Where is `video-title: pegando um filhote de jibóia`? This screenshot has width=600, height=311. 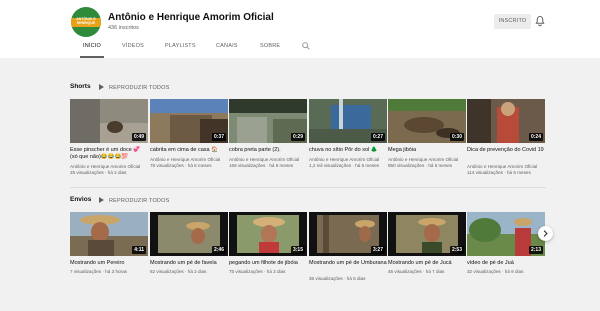 video-title: pegando um filhote de jibóia is located at coordinates (268, 263).